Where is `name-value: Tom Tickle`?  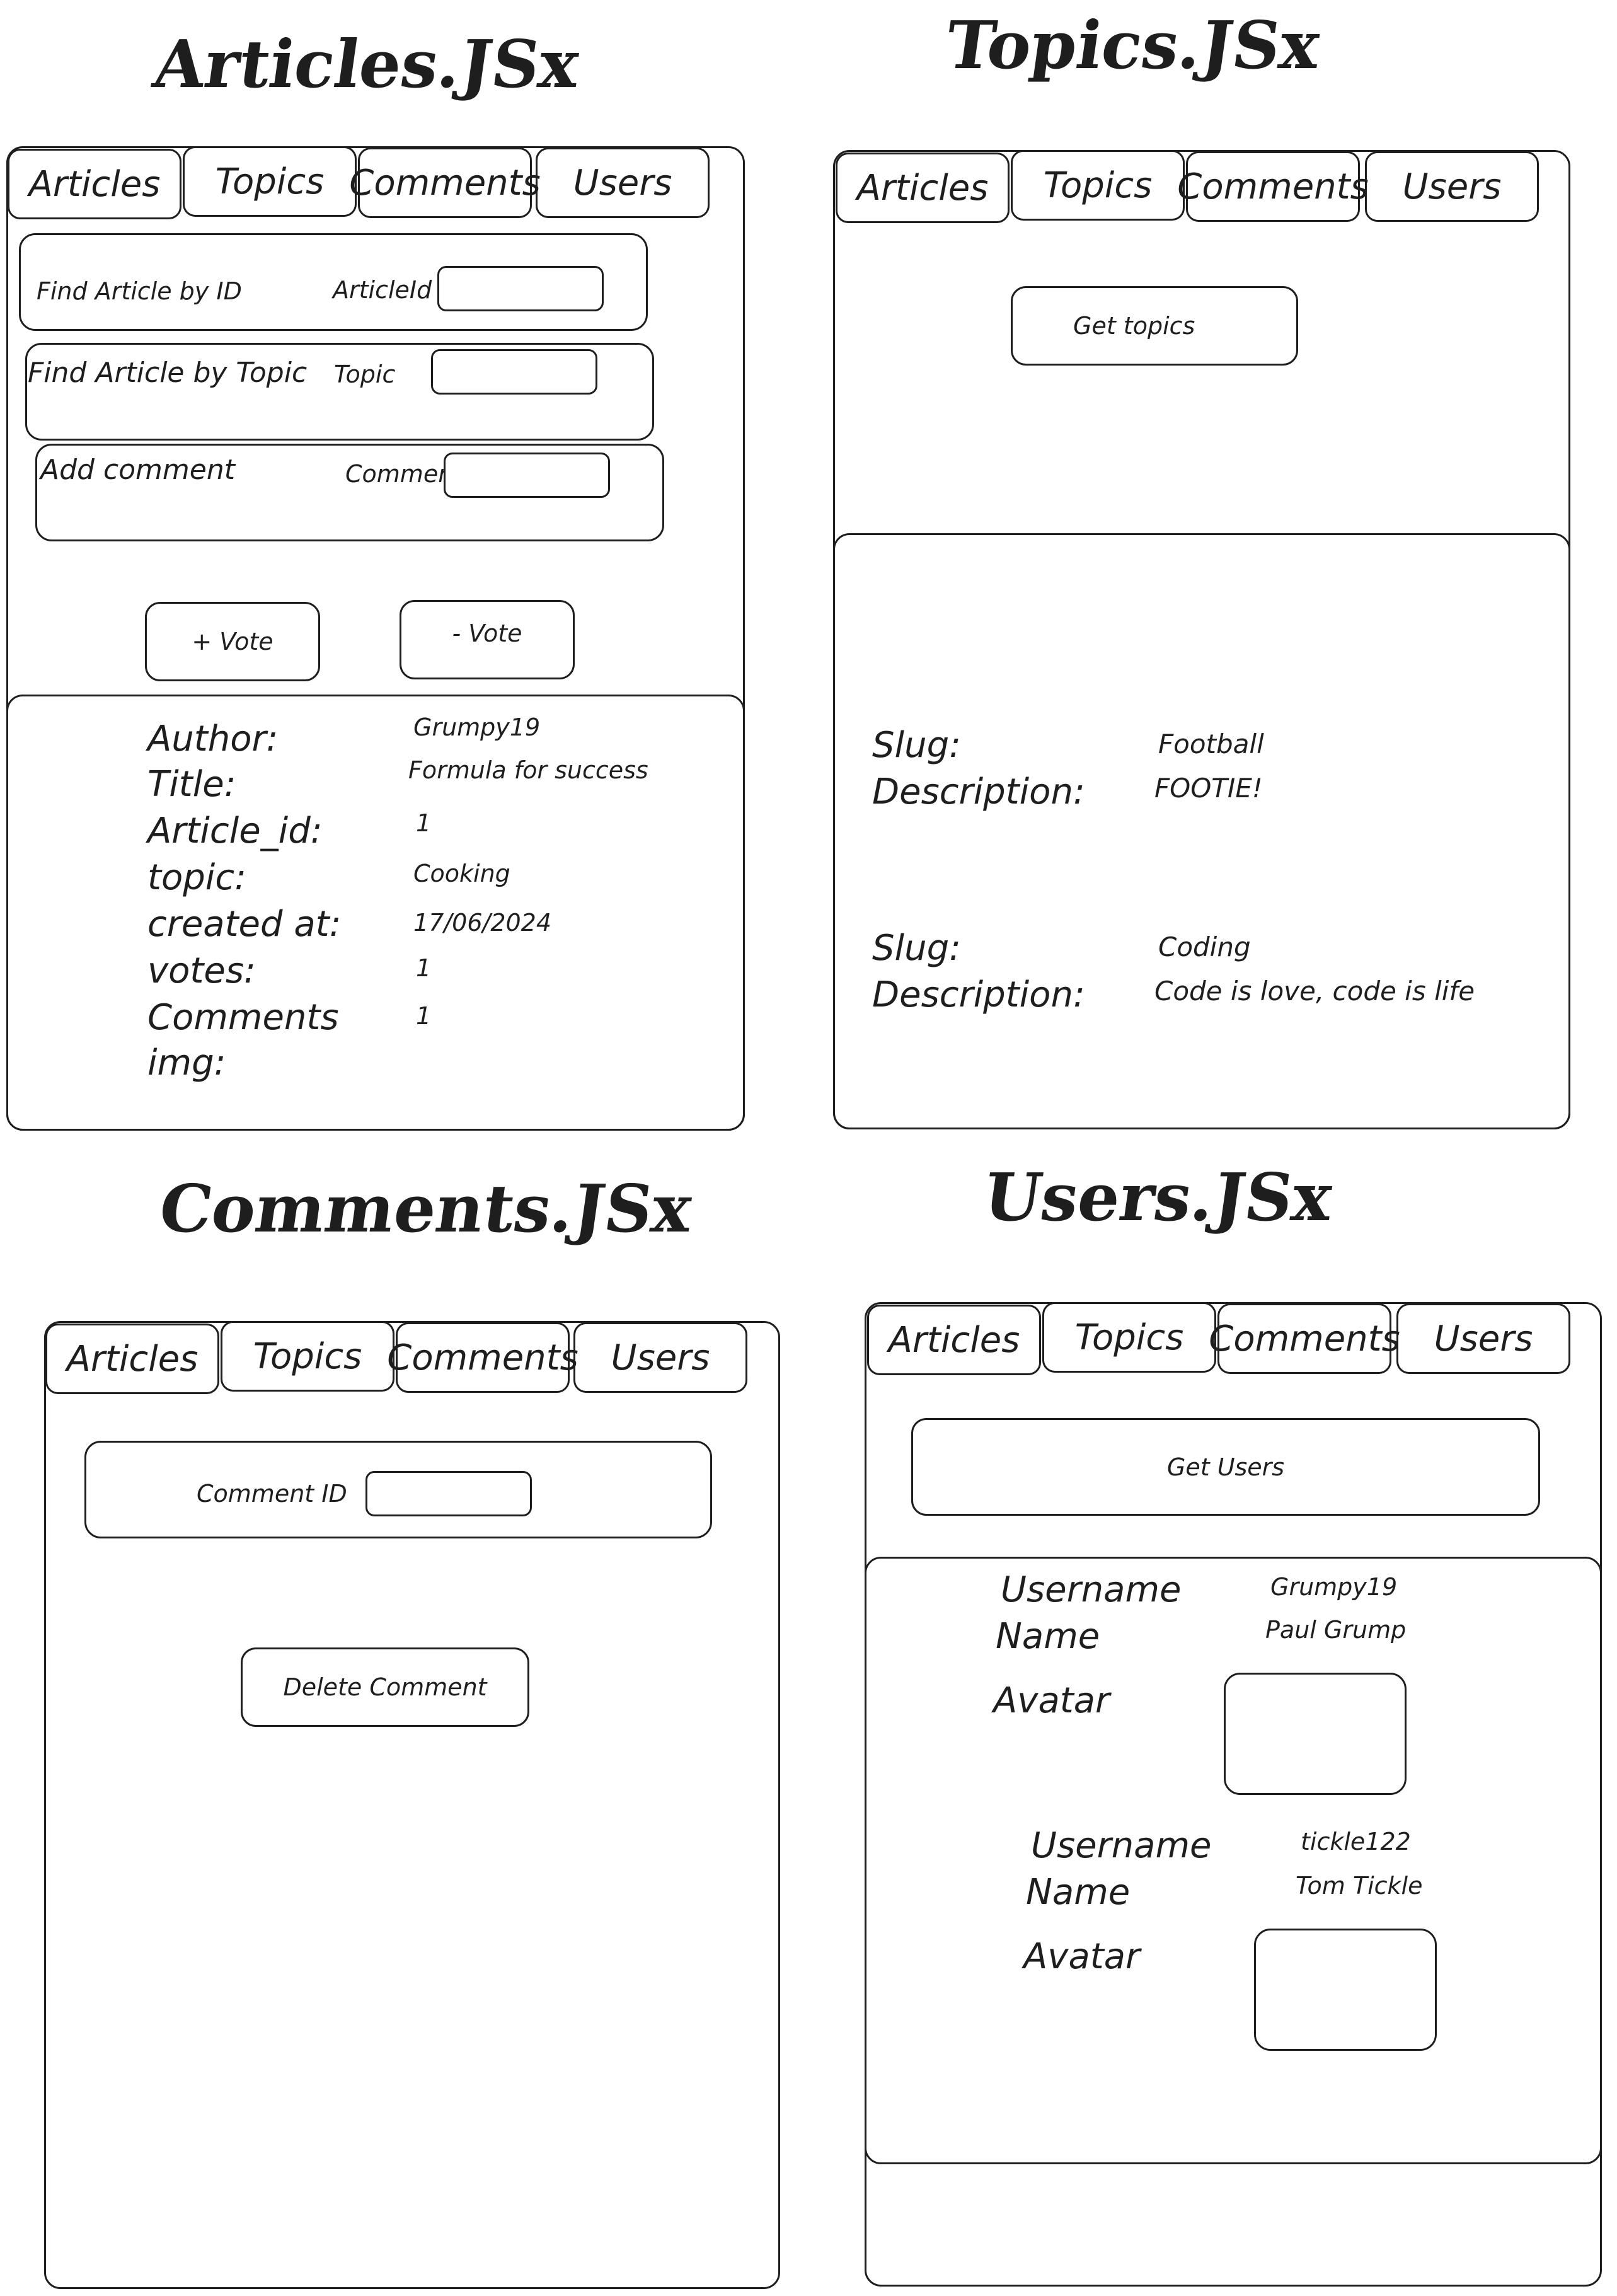
name-value: Tom Tickle is located at coordinates (1359, 1886).